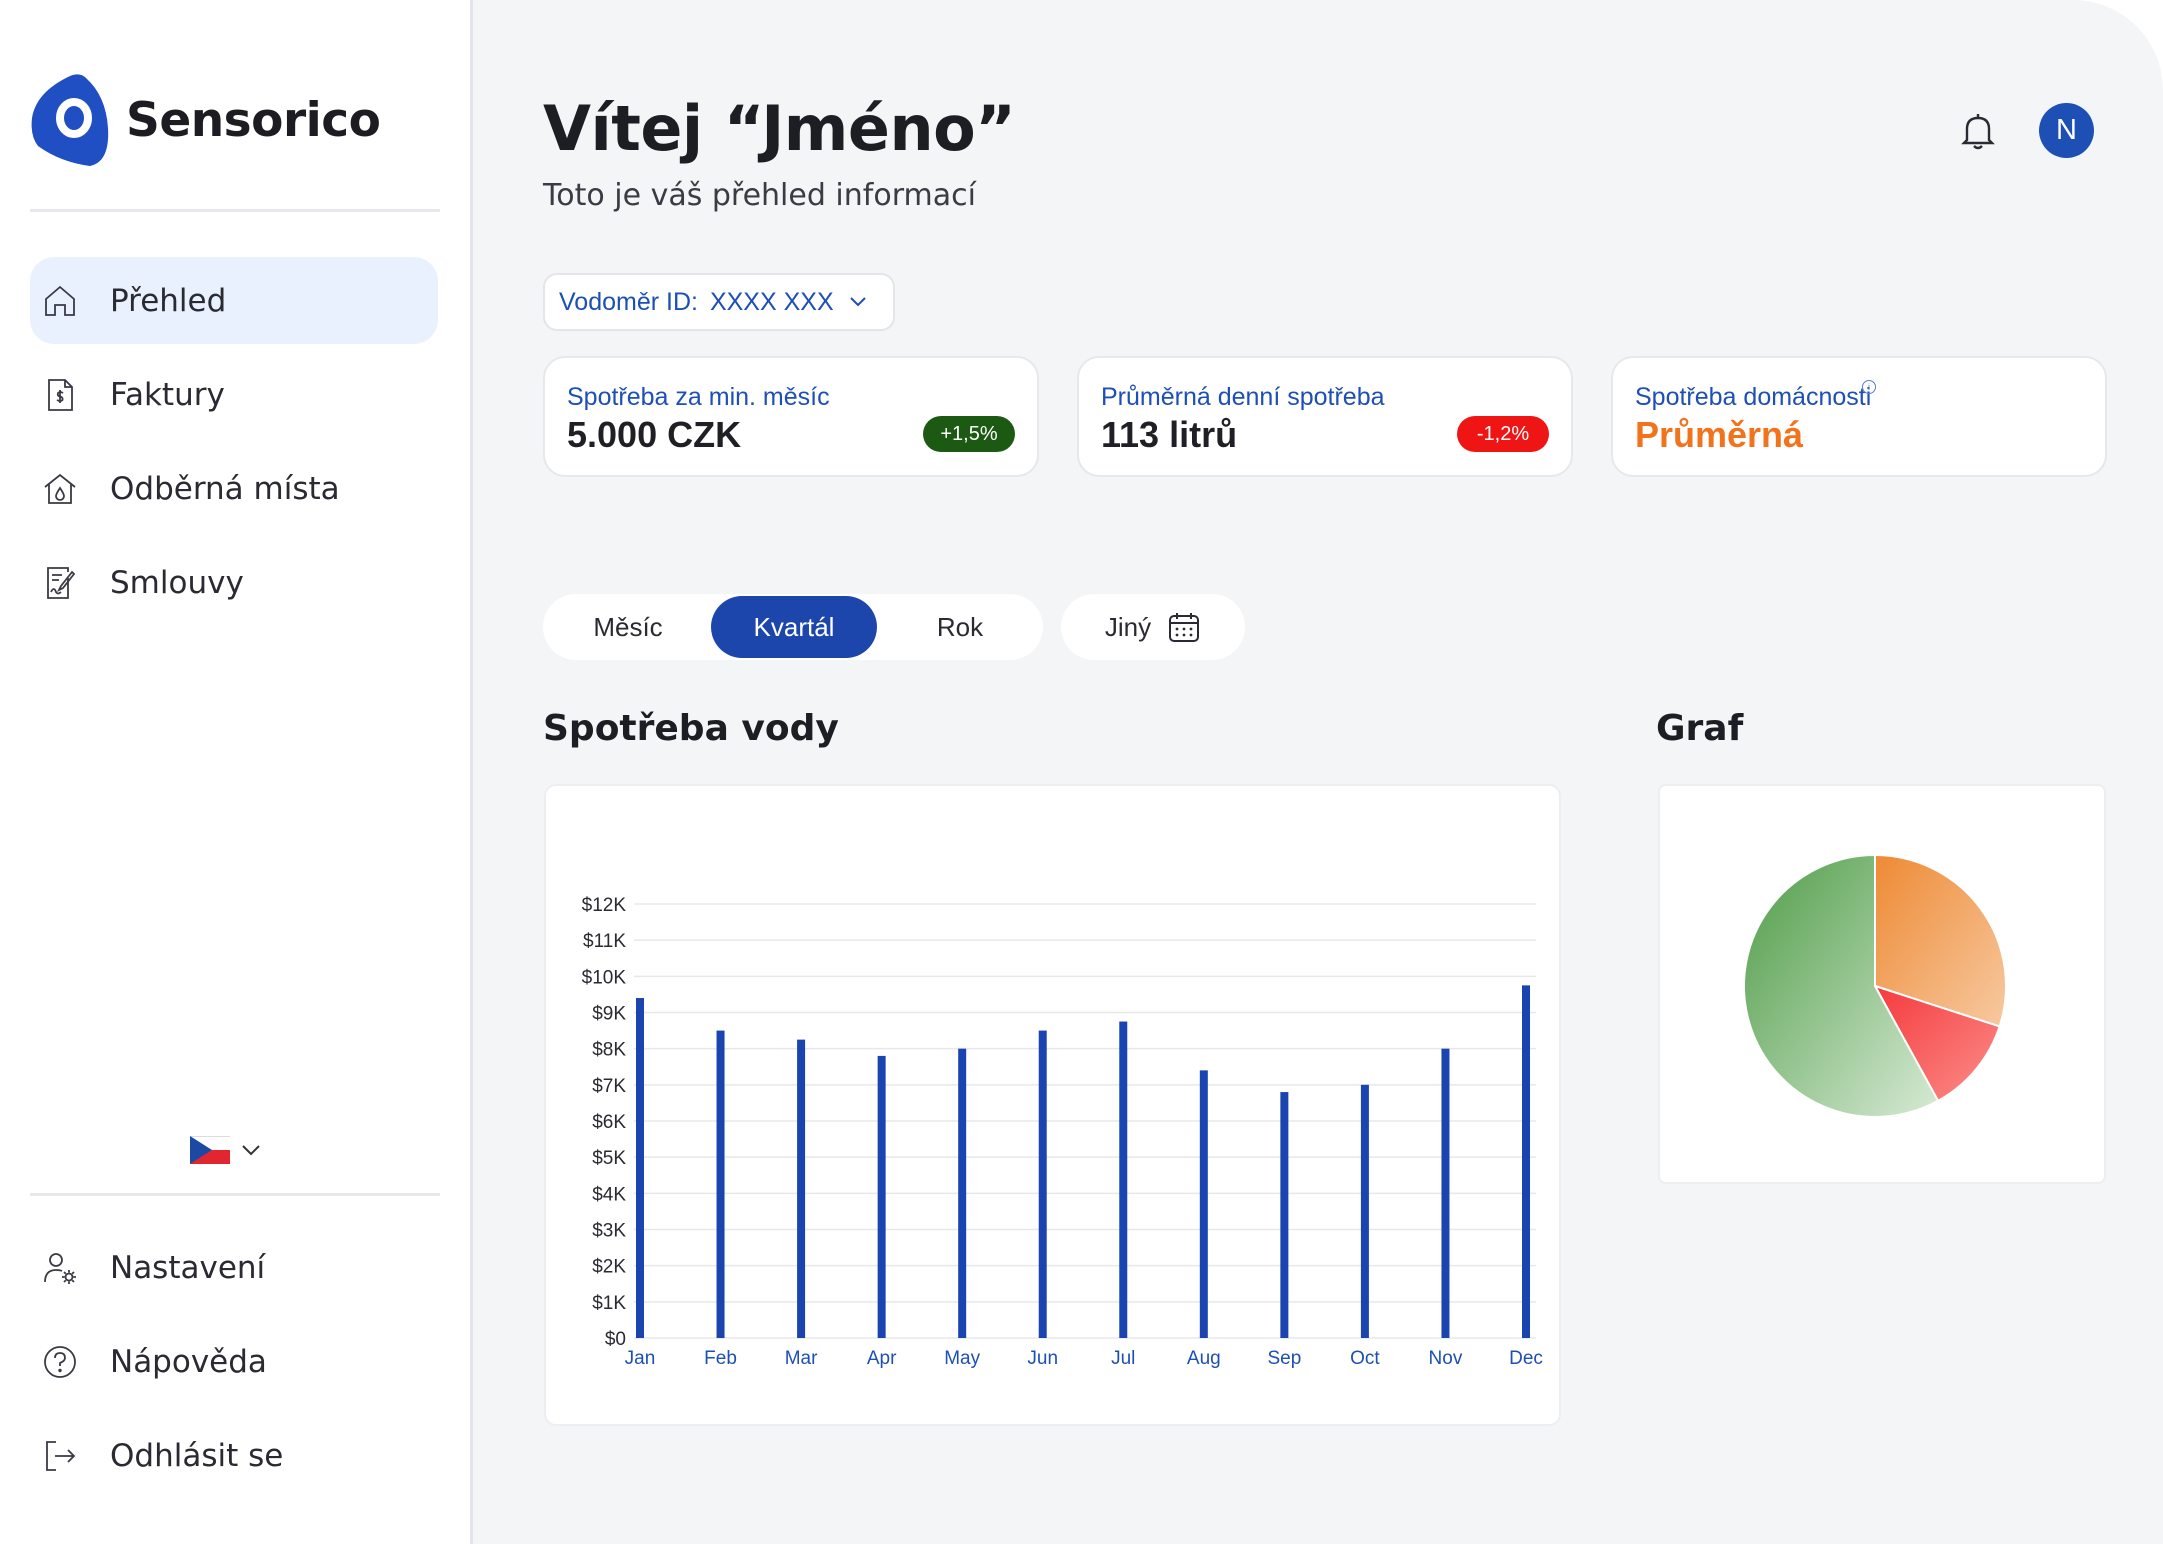 The height and width of the screenshot is (1544, 2163). I want to click on y-tick-label: $10K, so click(604, 977).